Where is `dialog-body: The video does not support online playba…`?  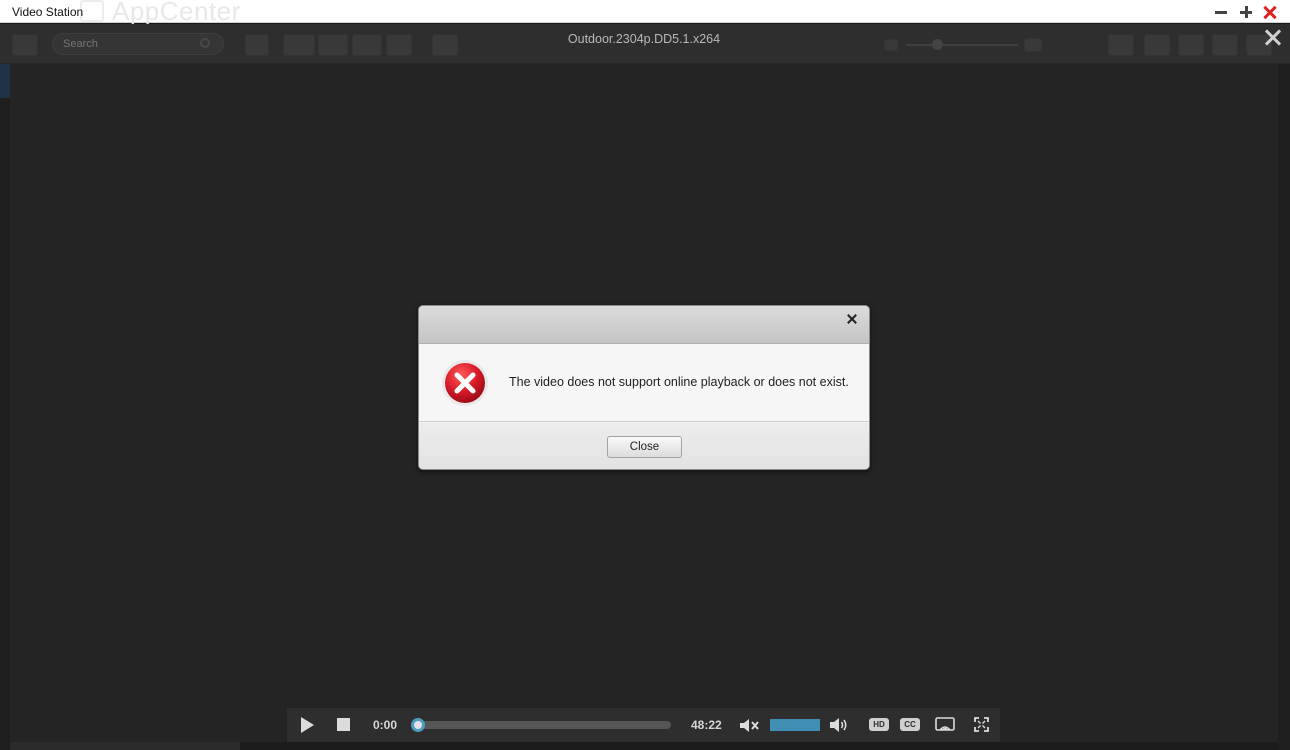
dialog-body: The video does not support online playba… is located at coordinates (644, 383).